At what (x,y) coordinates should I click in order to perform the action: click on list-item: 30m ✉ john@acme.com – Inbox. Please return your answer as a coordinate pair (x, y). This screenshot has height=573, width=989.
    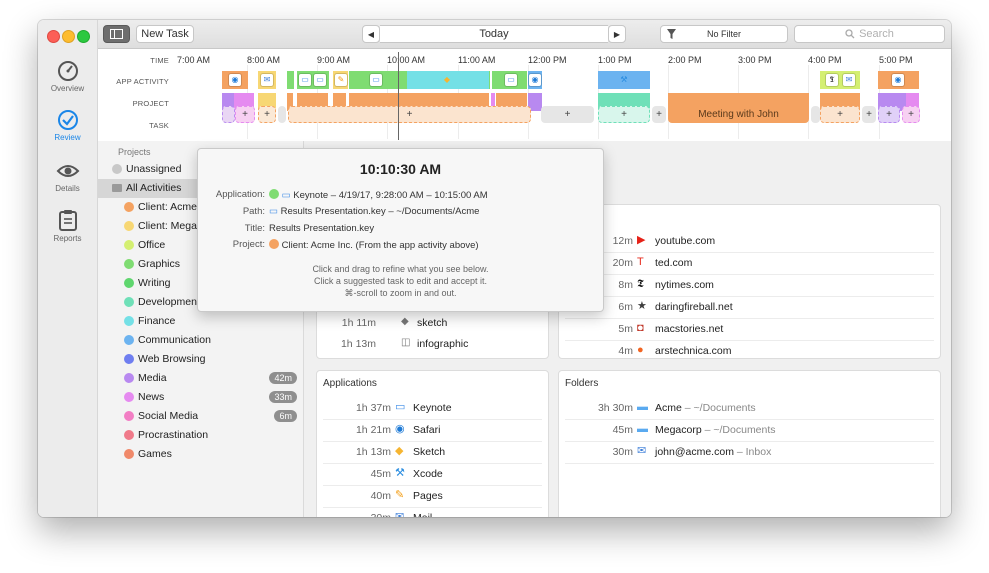
    Looking at the image, I should click on (749, 452).